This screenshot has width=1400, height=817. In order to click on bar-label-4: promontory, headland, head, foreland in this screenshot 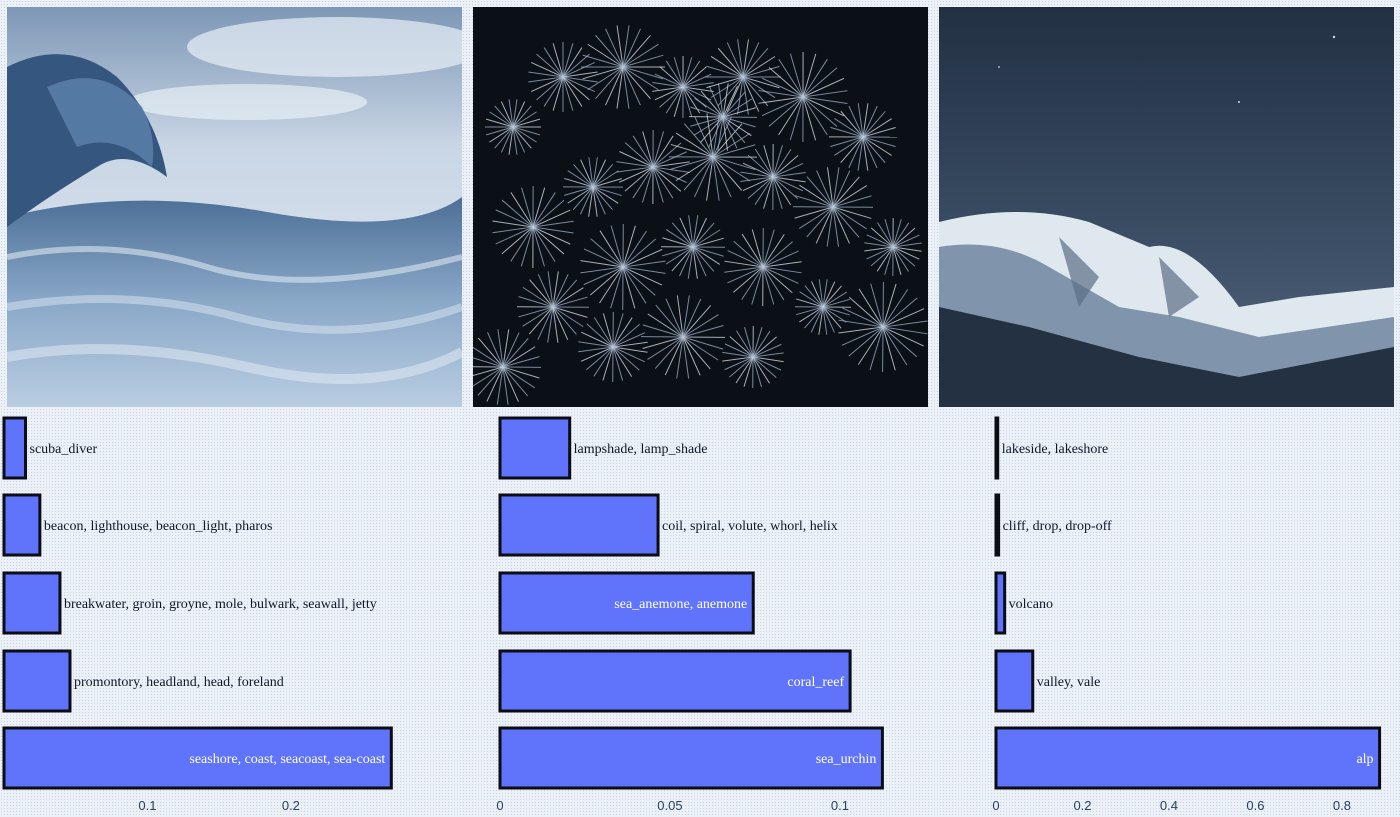, I will do `click(179, 682)`.